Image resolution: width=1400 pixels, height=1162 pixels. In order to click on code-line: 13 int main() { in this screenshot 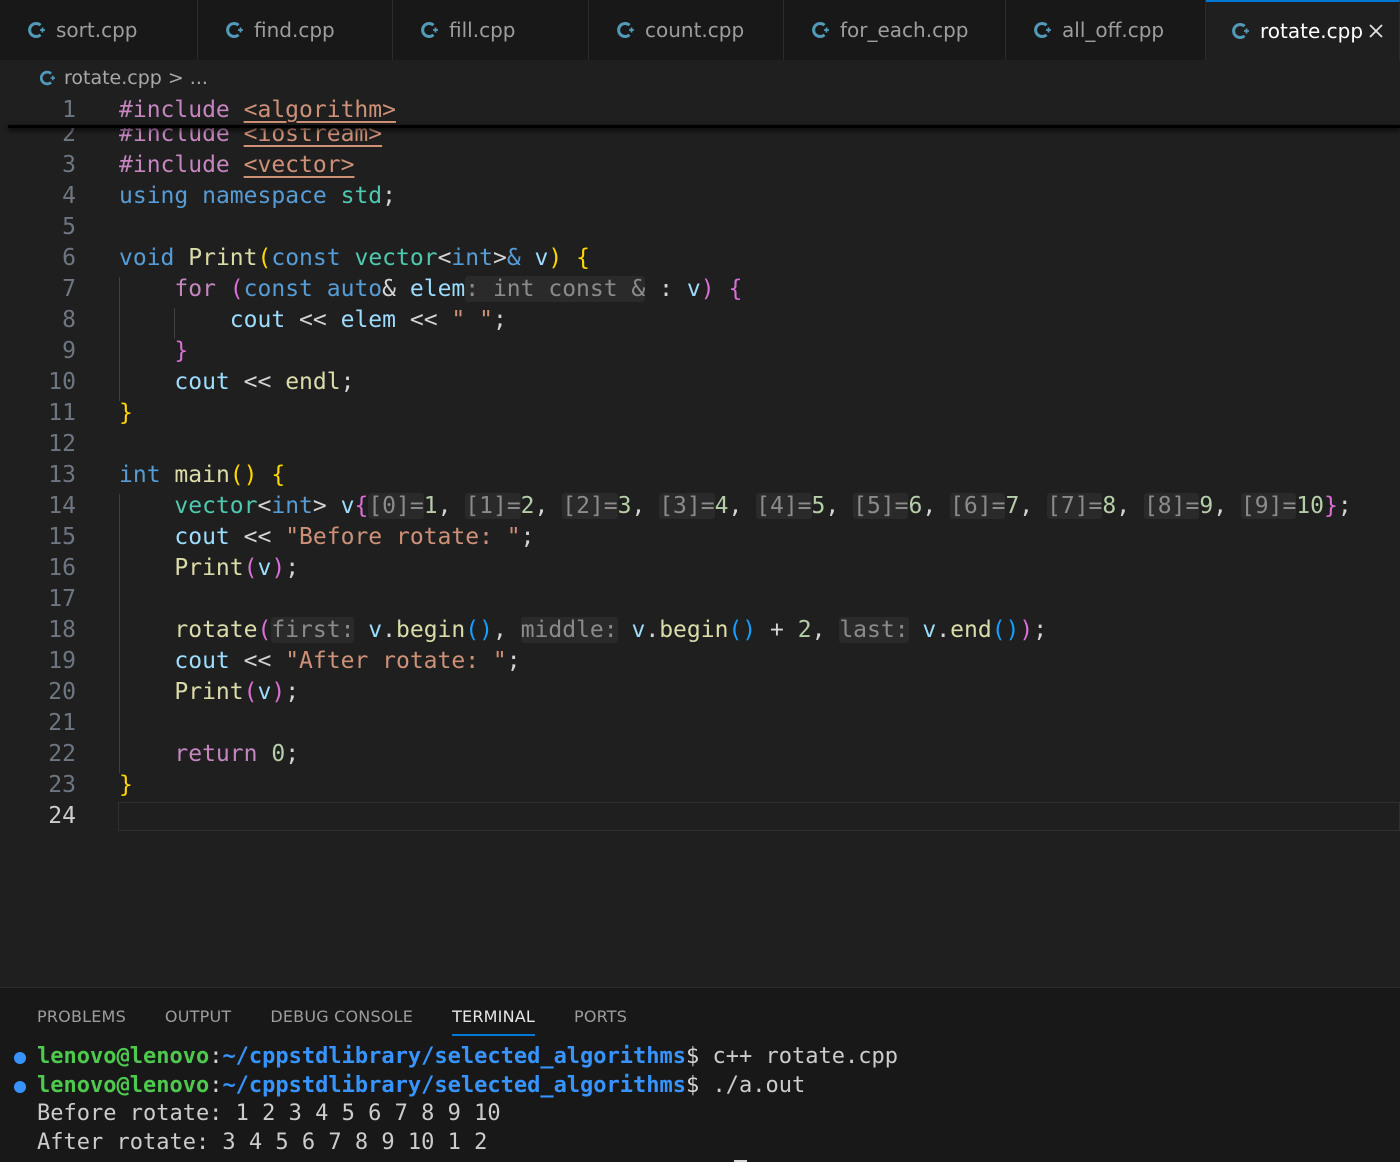, I will do `click(167, 475)`.